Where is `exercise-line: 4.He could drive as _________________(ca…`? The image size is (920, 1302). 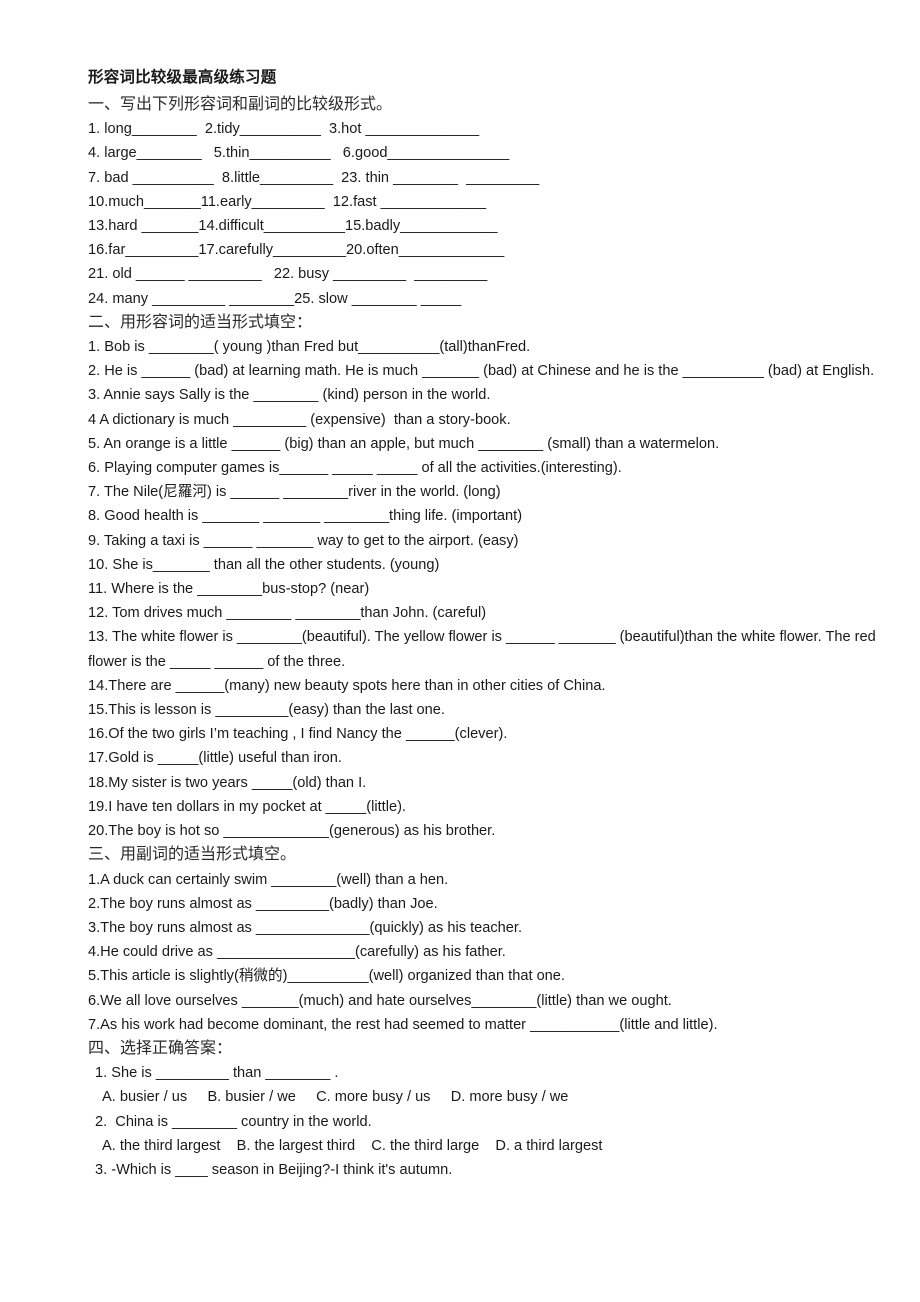 exercise-line: 4.He could drive as _________________(ca… is located at coordinates (297, 952).